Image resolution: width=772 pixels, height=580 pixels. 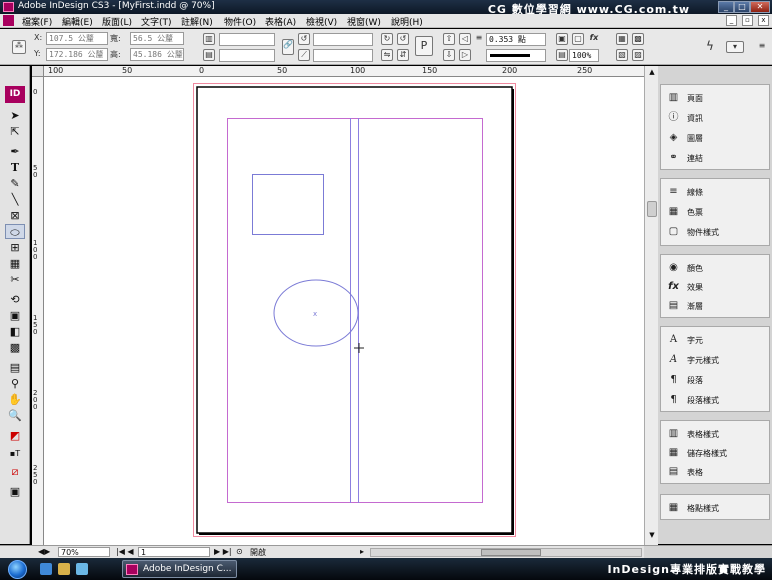 I want to click on doc-restore-button: ▫, so click(x=747, y=20).